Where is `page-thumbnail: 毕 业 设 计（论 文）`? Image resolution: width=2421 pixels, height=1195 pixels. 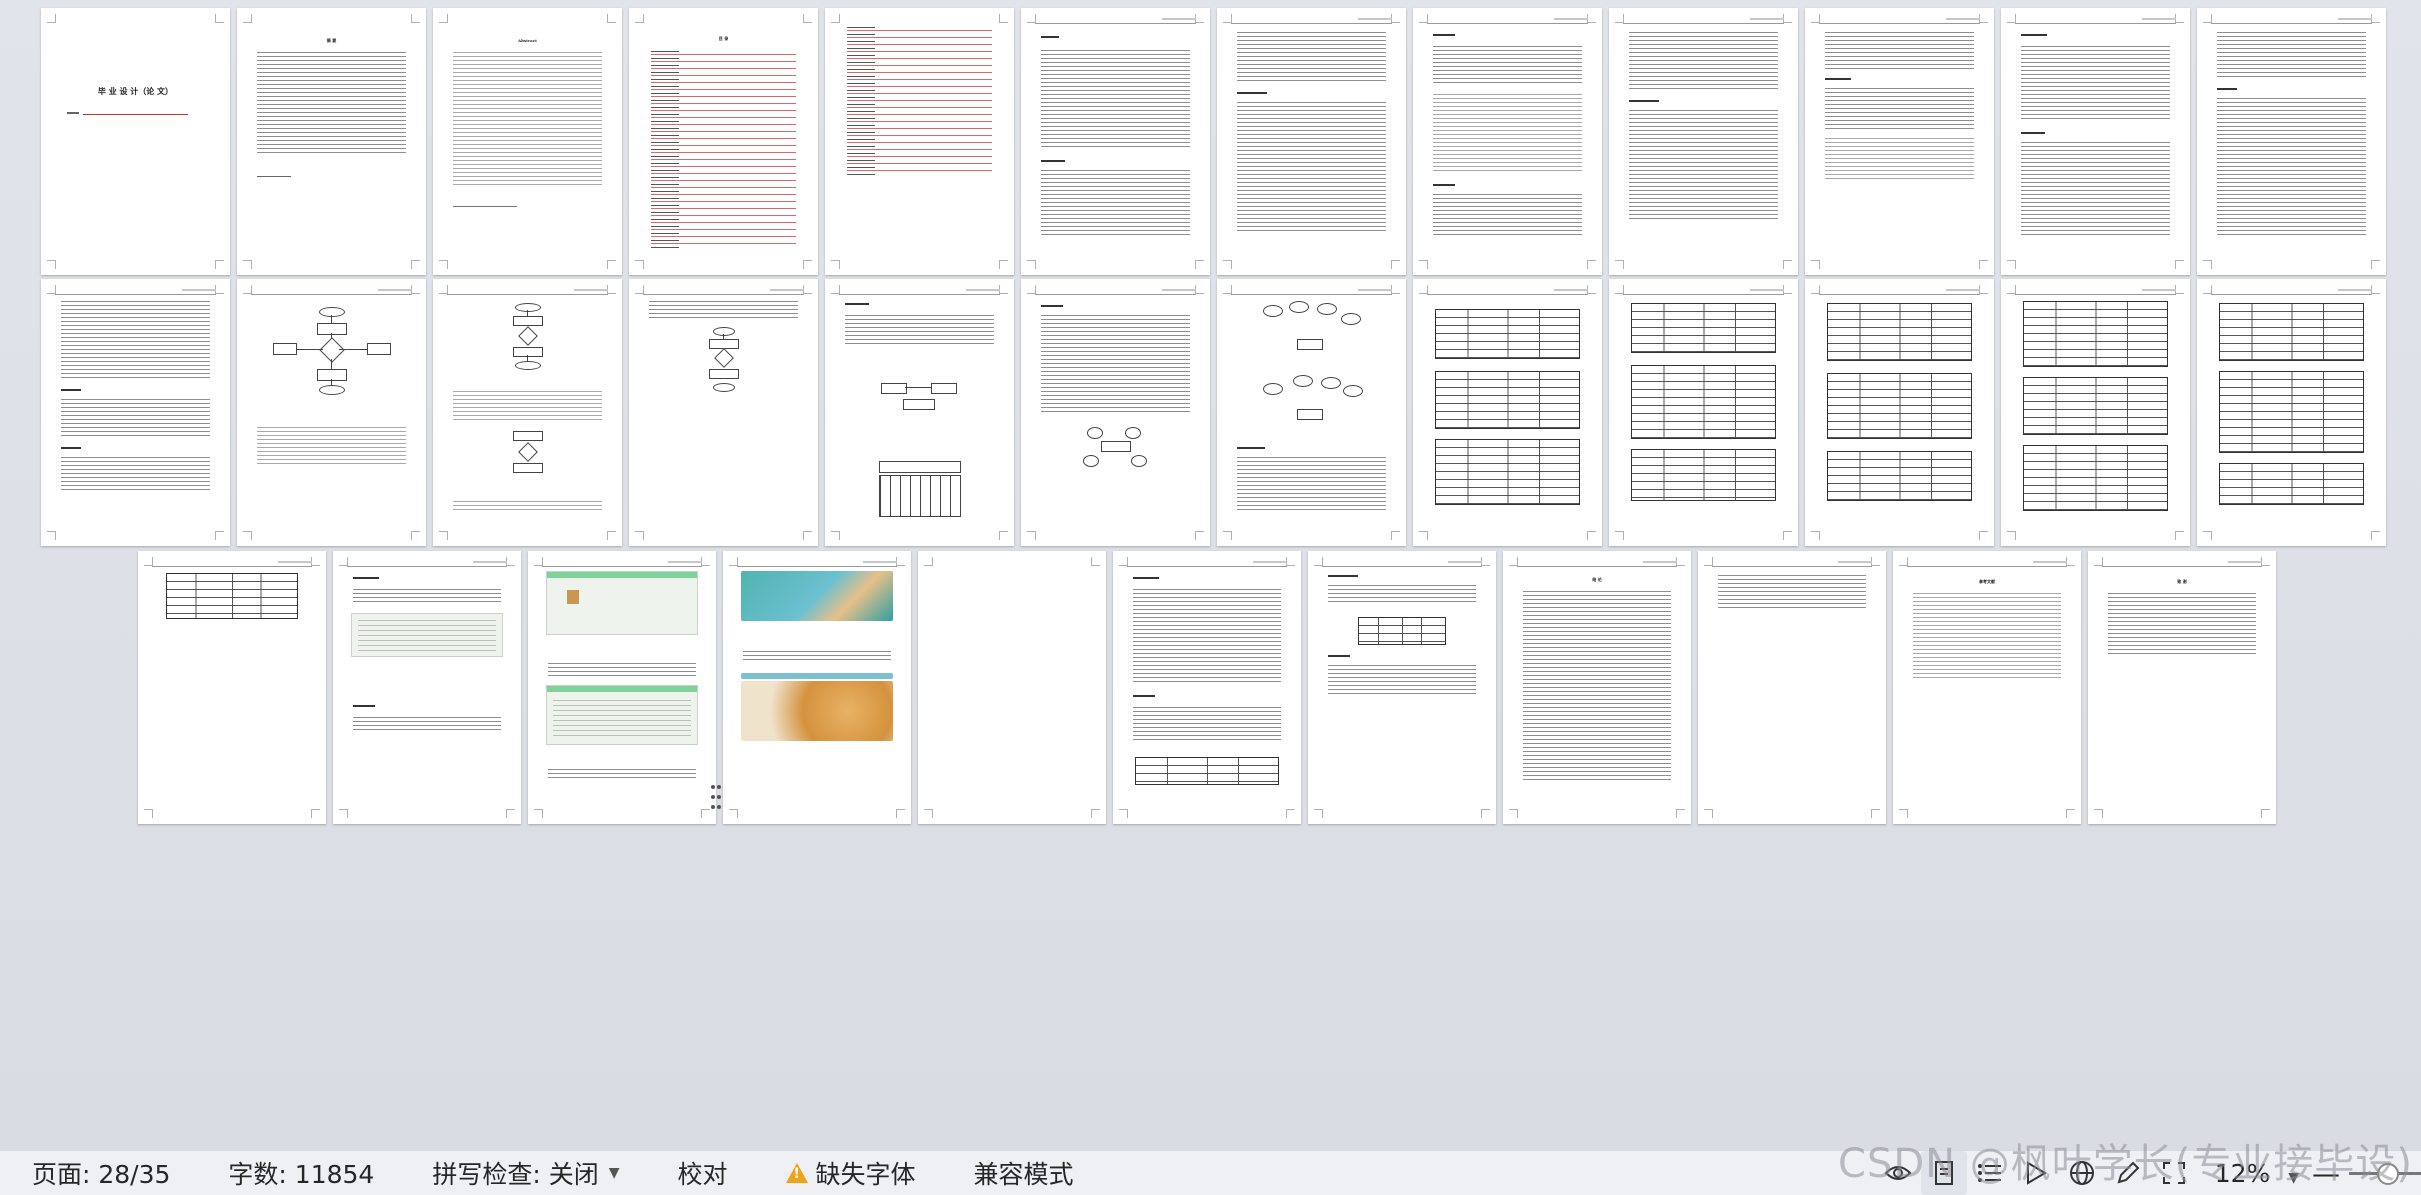
page-thumbnail: 毕 业 设 计（论 文） is located at coordinates (135, 141).